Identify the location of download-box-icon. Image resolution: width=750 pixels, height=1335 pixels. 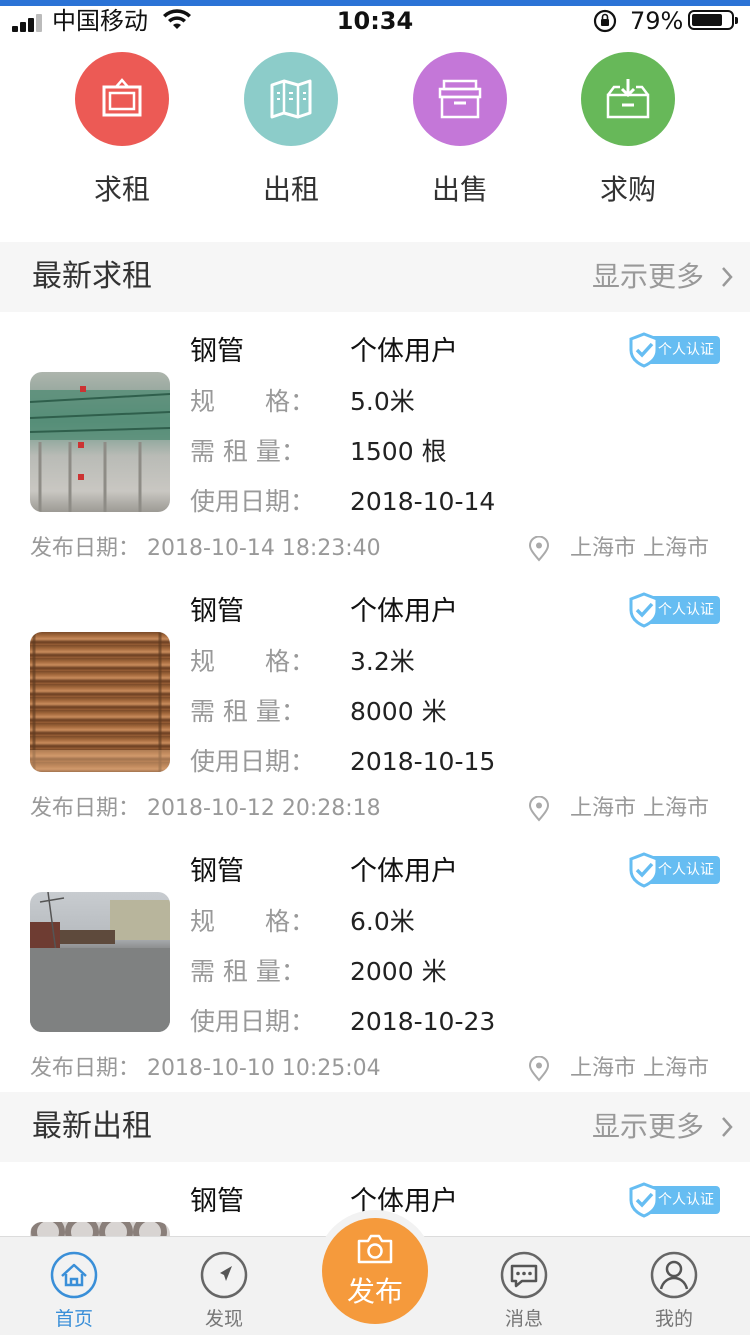
(628, 99).